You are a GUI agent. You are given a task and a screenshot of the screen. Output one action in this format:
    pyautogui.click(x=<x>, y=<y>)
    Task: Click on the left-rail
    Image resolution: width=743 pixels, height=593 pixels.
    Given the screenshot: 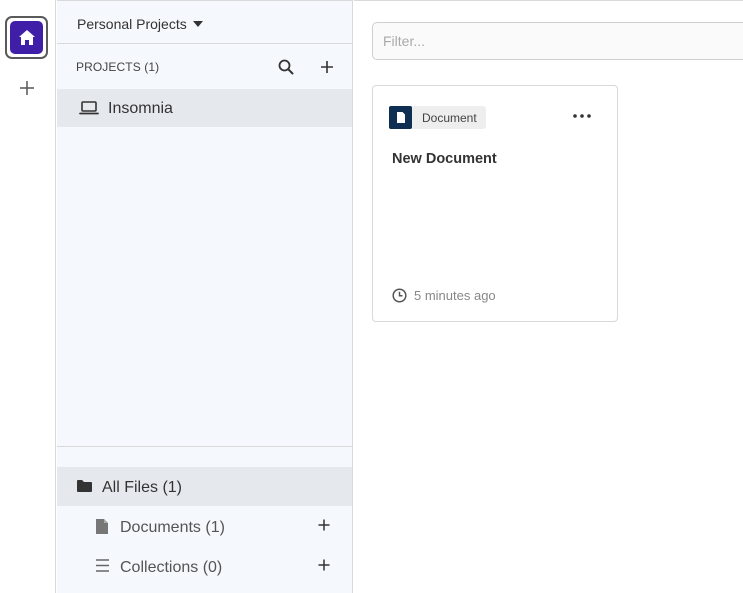 What is the action you would take?
    pyautogui.click(x=28, y=296)
    